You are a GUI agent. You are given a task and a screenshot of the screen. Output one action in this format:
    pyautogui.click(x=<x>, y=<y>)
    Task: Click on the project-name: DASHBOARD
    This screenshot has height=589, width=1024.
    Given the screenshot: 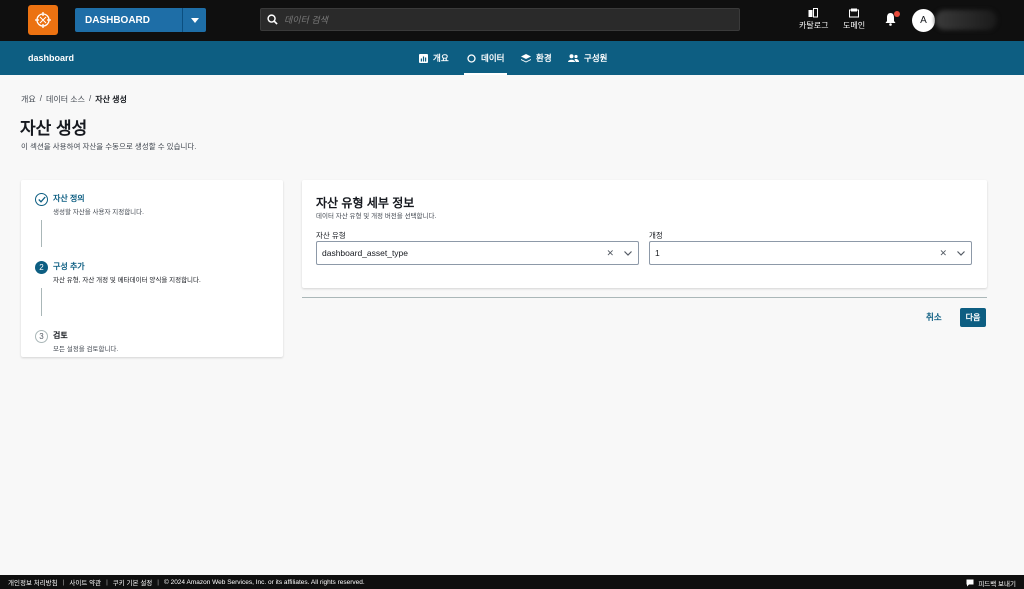 What is the action you would take?
    pyautogui.click(x=128, y=20)
    